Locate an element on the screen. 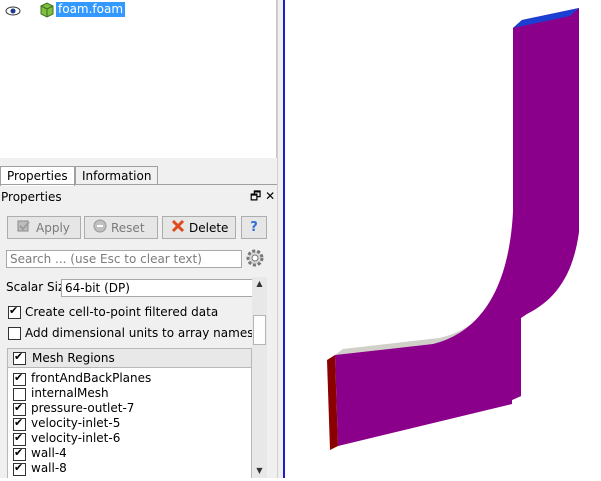 The height and width of the screenshot is (481, 601). list-item: velocity-inlet-5 is located at coordinates (76, 423).